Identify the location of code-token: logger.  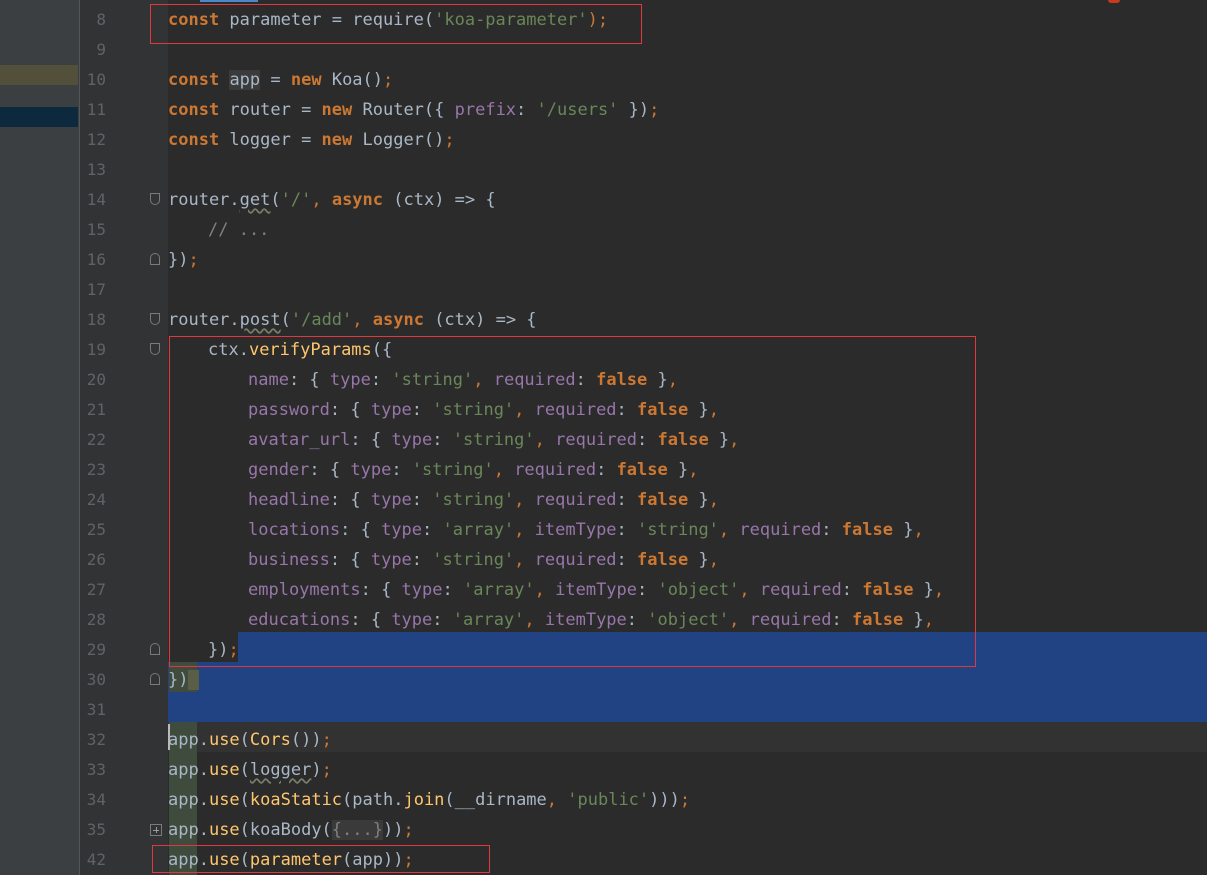
(280, 770).